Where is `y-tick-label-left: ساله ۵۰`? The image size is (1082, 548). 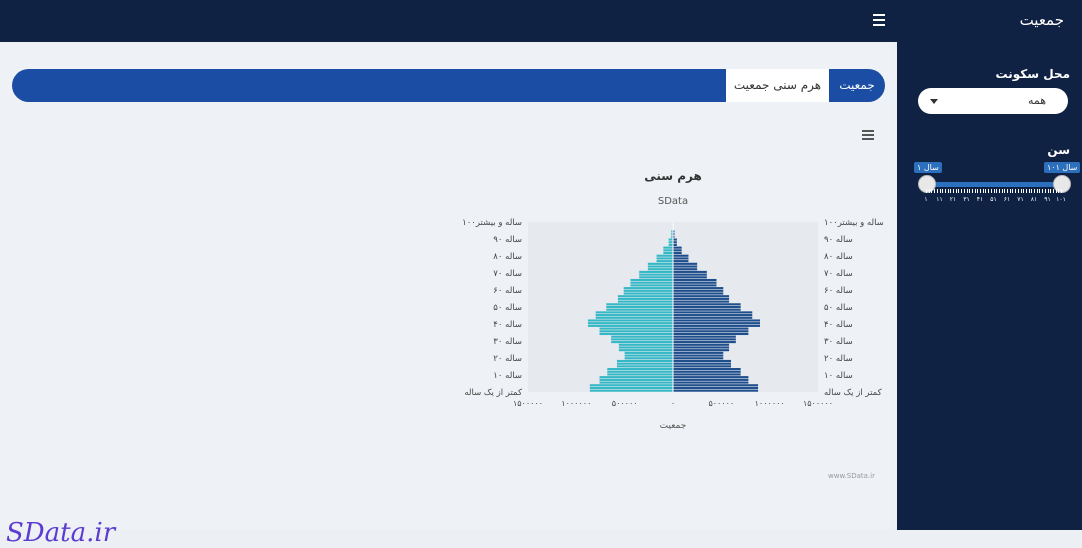
y-tick-label-left: ساله ۵۰ is located at coordinates (507, 308).